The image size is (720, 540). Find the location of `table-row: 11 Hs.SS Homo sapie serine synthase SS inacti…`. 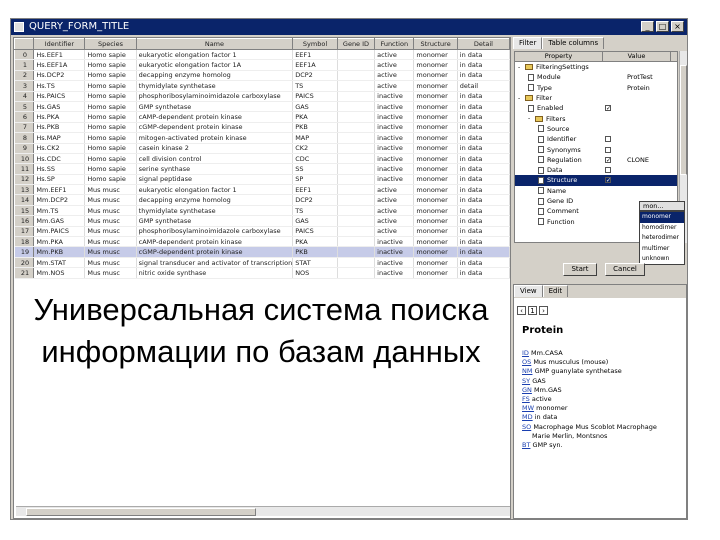

table-row: 11 Hs.SS Homo sapie serine synthase SS inacti… is located at coordinates (262, 169).